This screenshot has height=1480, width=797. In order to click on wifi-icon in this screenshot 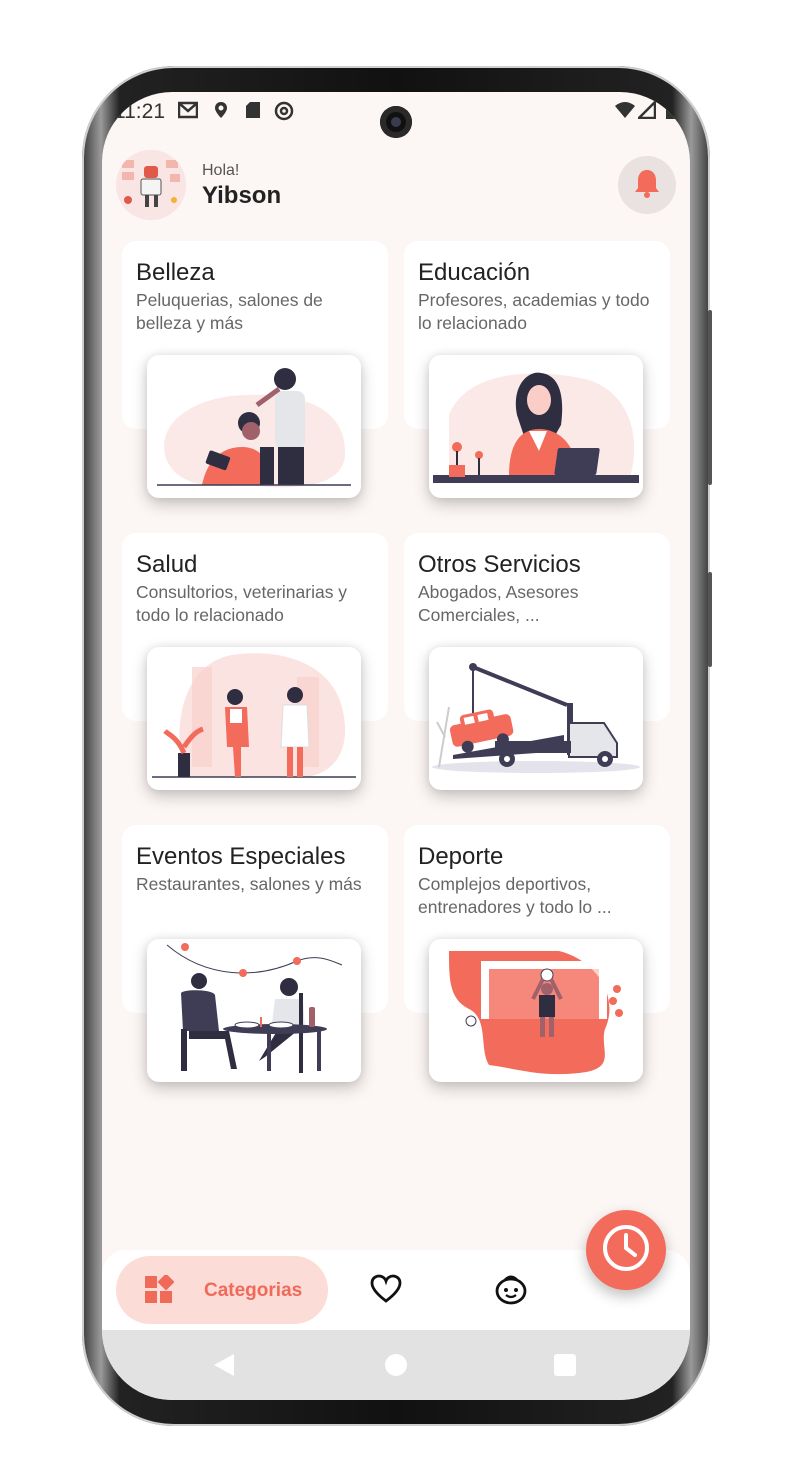, I will do `click(625, 112)`.